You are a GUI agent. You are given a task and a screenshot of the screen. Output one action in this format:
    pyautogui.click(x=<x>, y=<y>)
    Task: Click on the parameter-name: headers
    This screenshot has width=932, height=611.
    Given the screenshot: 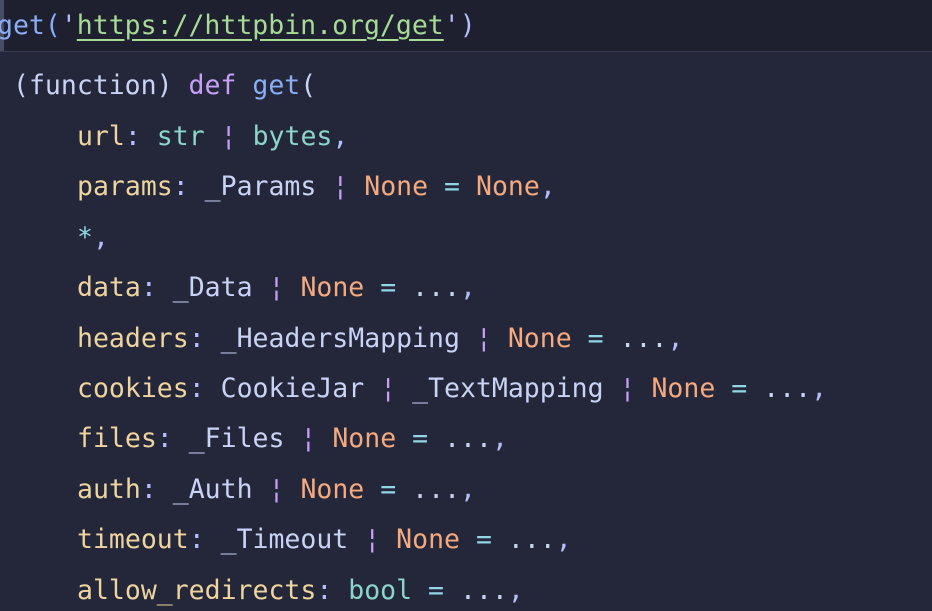 What is the action you would take?
    pyautogui.click(x=133, y=338)
    